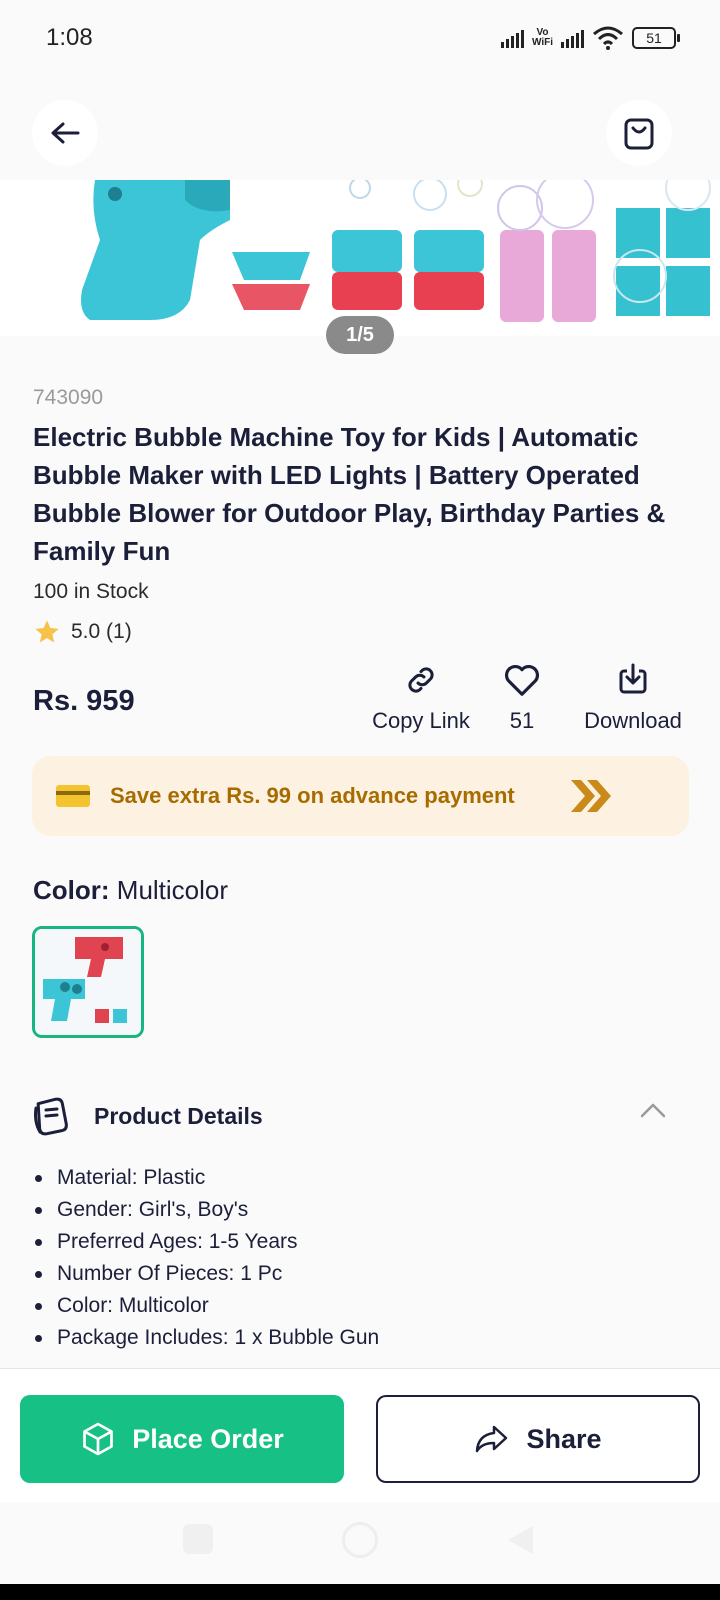 This screenshot has height=1600, width=720. I want to click on promo-text: Save extra Rs. 99 on advance payment, so click(312, 795).